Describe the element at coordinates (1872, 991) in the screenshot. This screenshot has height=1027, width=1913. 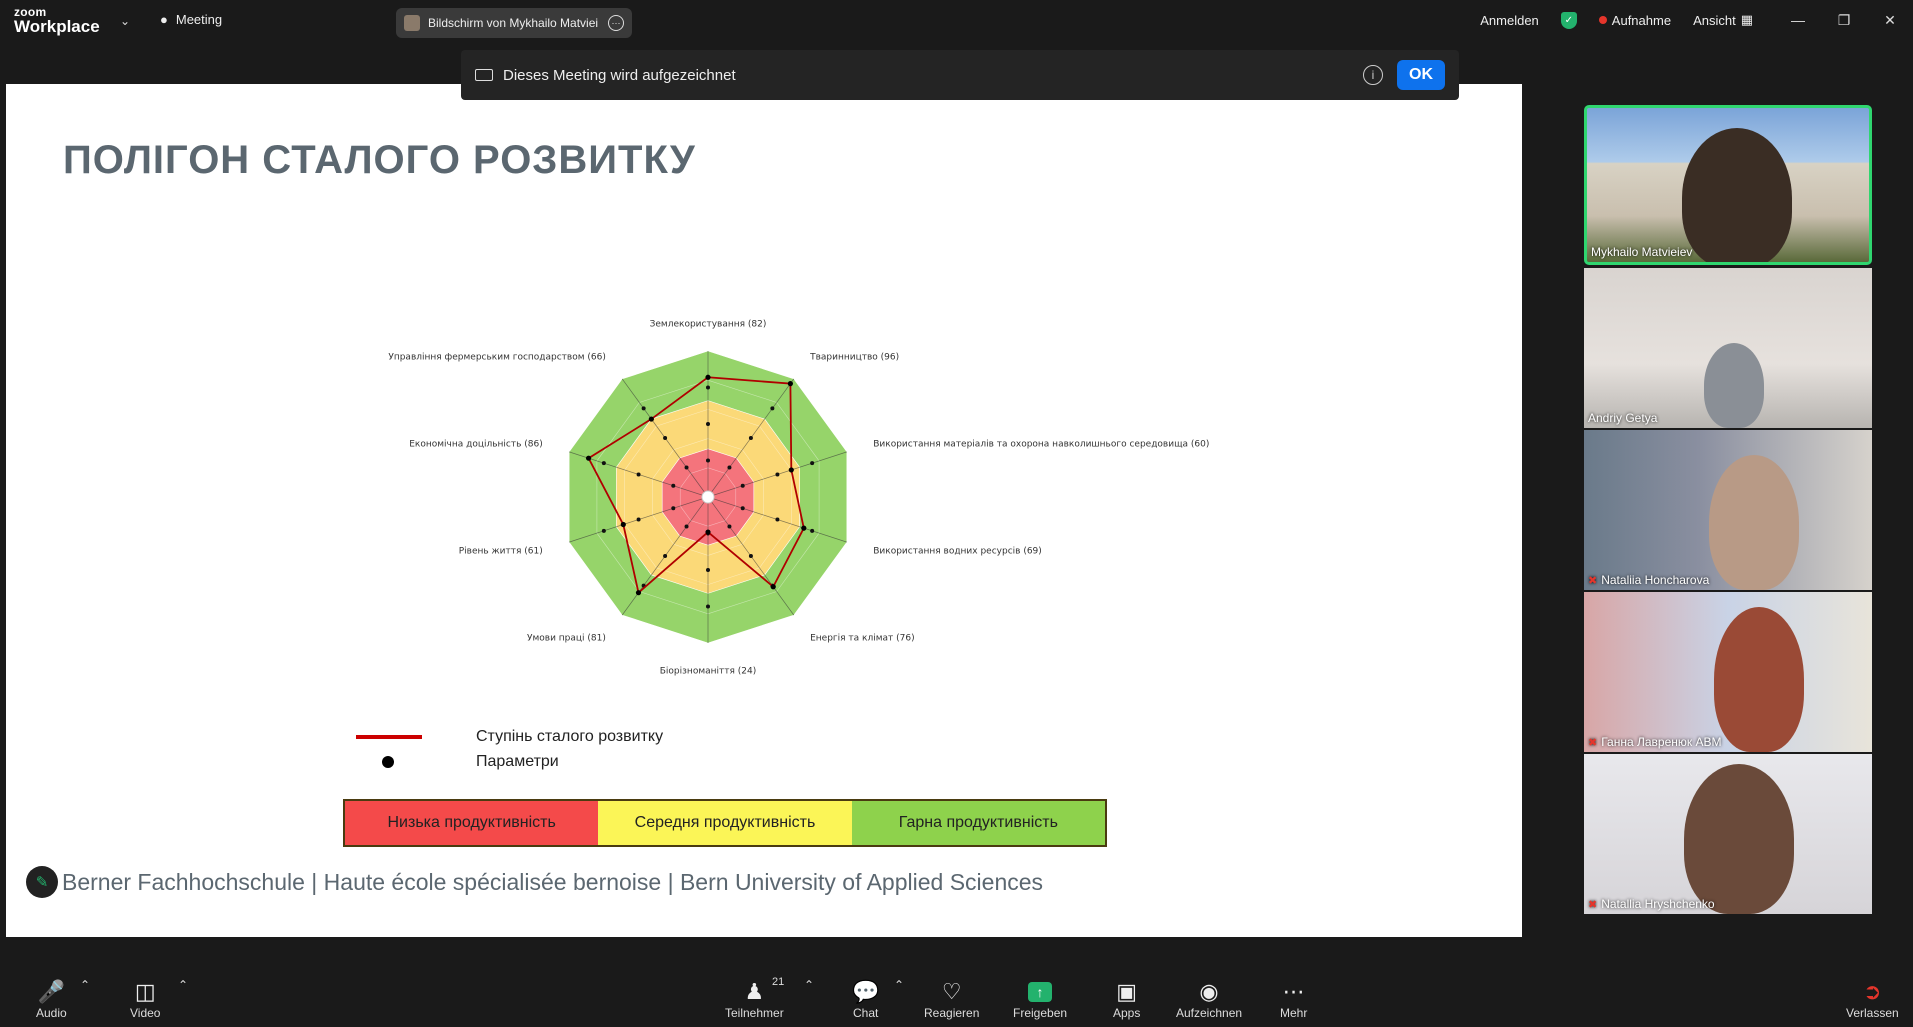
I see `leave-icon: ➲` at that location.